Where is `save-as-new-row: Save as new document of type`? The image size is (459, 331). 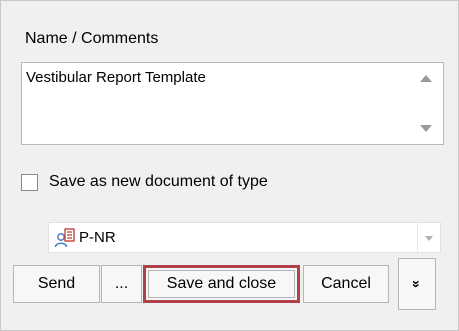
save-as-new-row: Save as new document of type is located at coordinates (144, 182).